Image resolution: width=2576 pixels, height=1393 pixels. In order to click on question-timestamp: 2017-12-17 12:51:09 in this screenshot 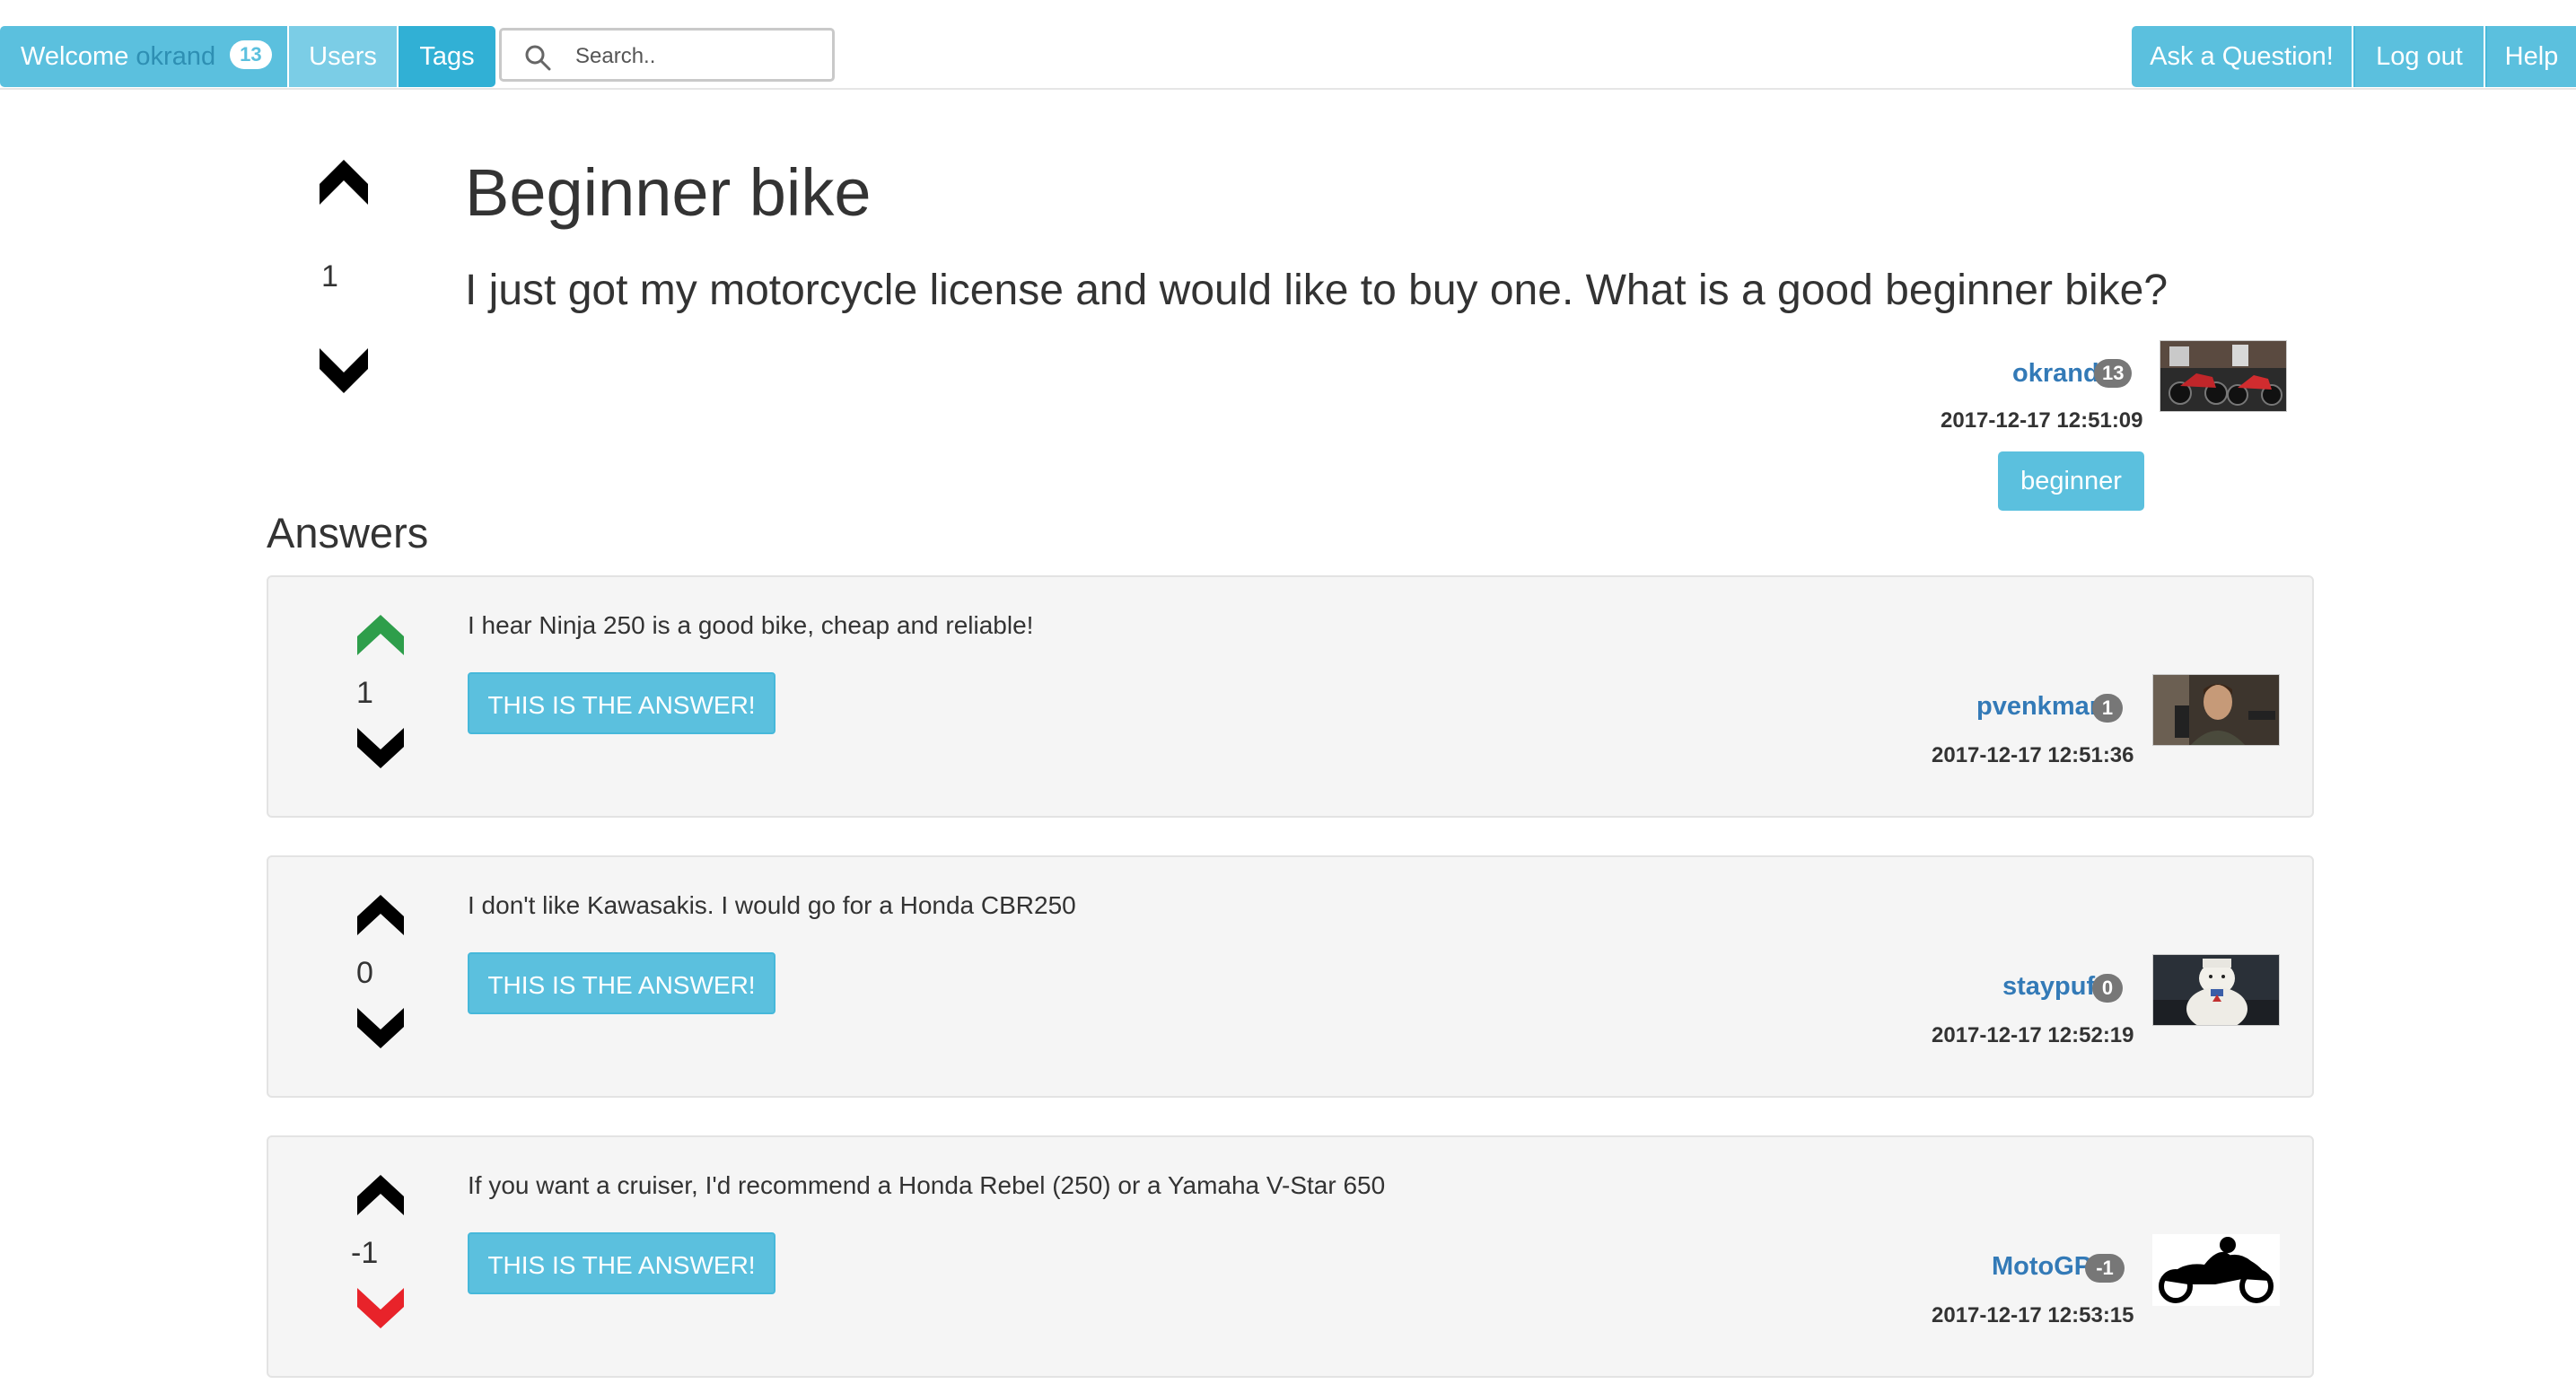, I will do `click(2042, 421)`.